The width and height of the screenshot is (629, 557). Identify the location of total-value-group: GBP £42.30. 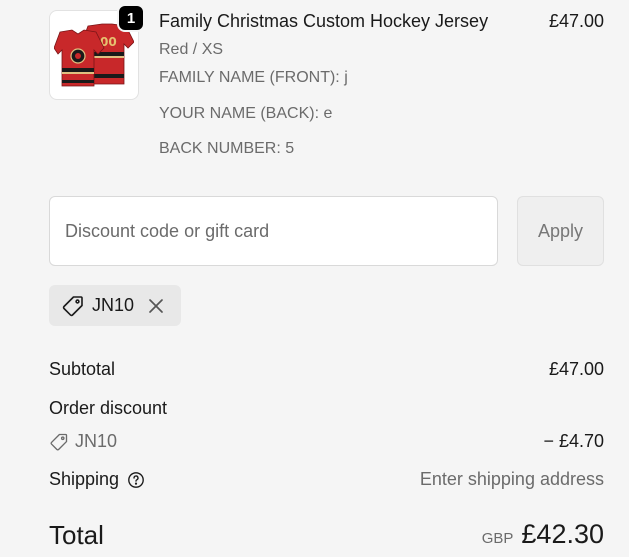
(543, 534).